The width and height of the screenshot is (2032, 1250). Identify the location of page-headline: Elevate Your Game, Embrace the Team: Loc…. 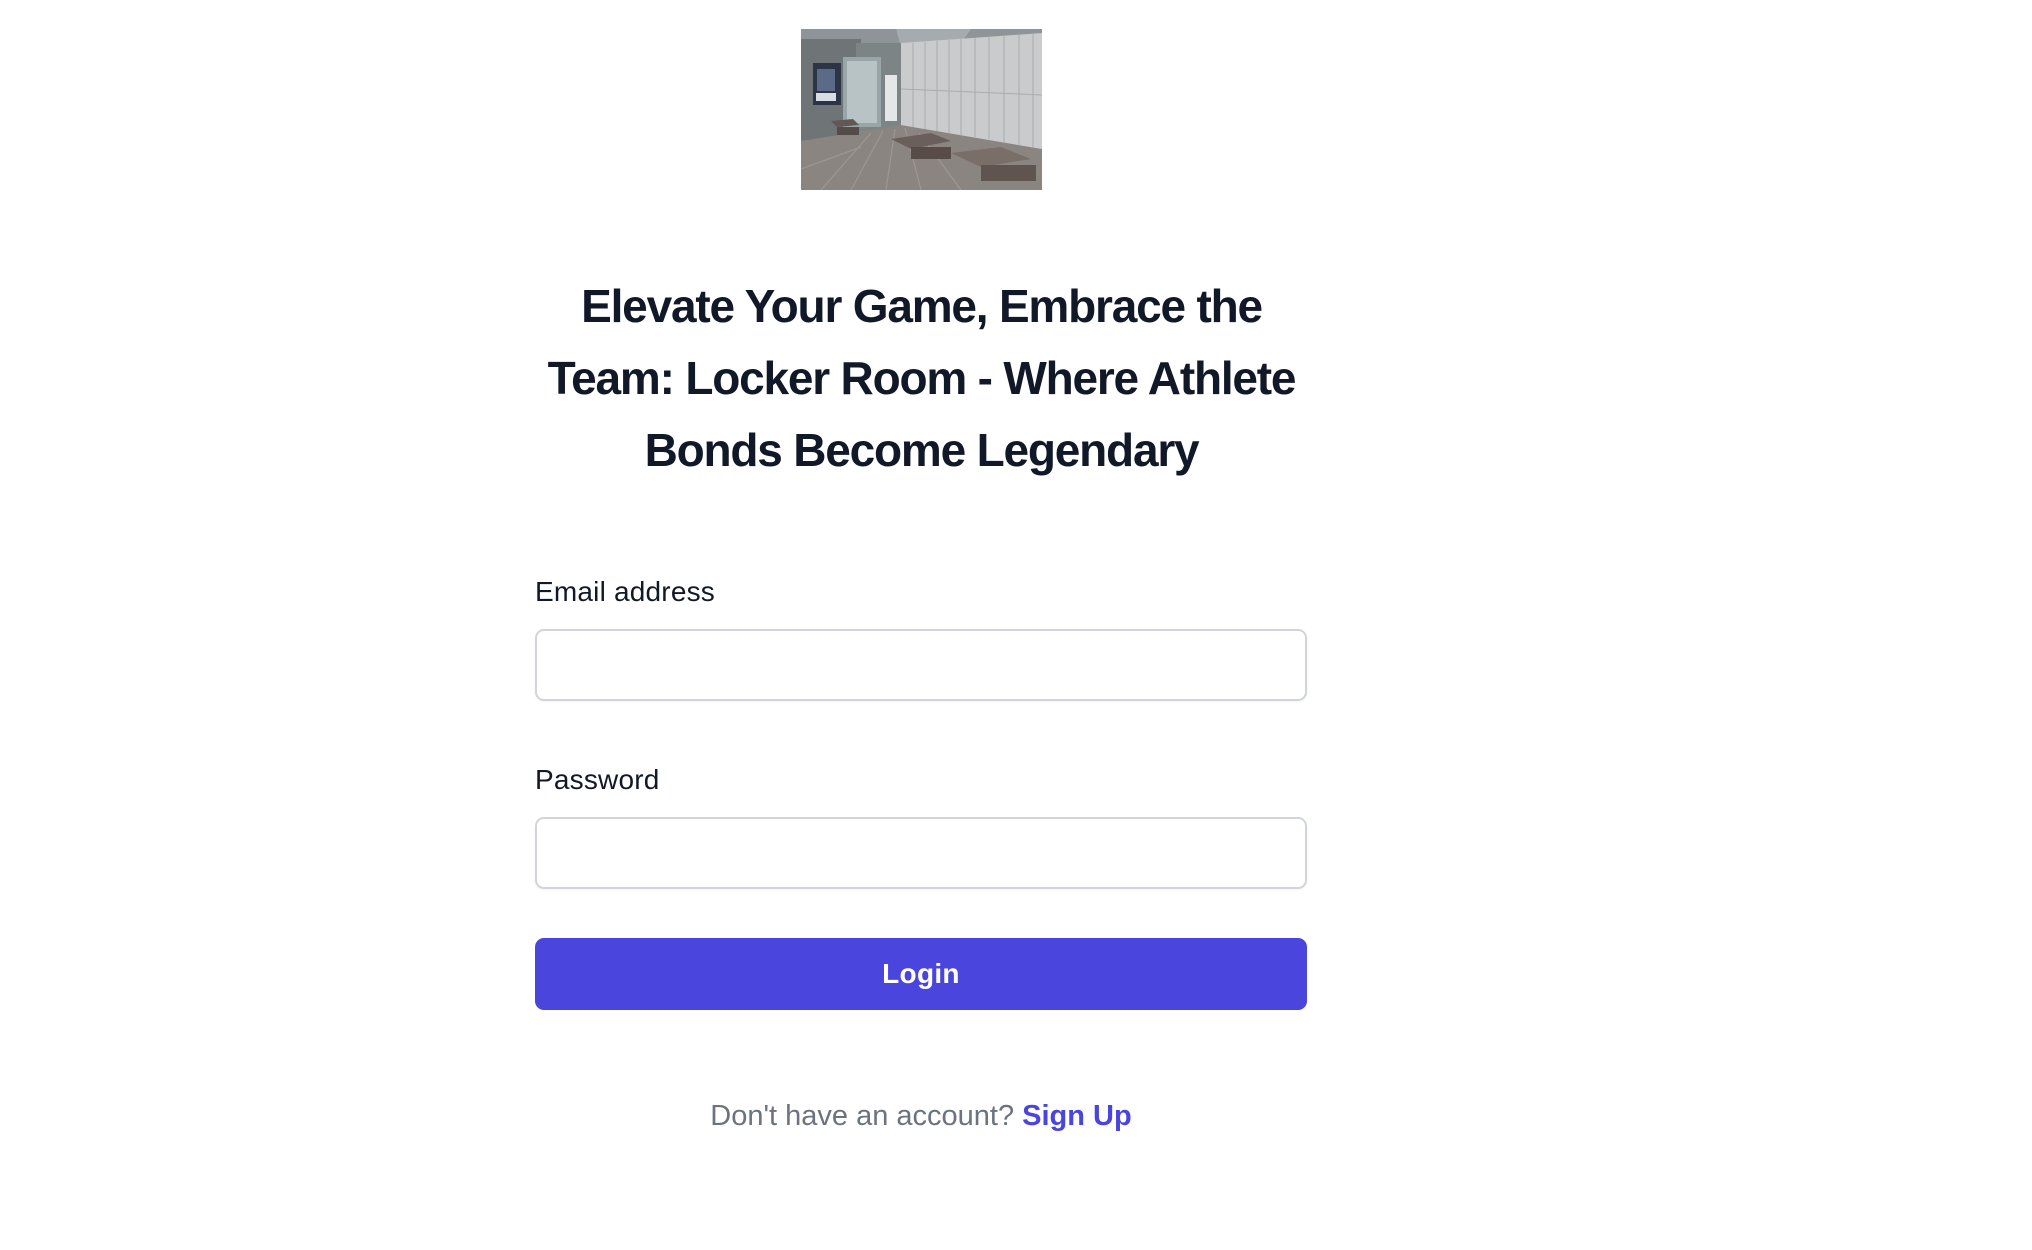
(922, 378).